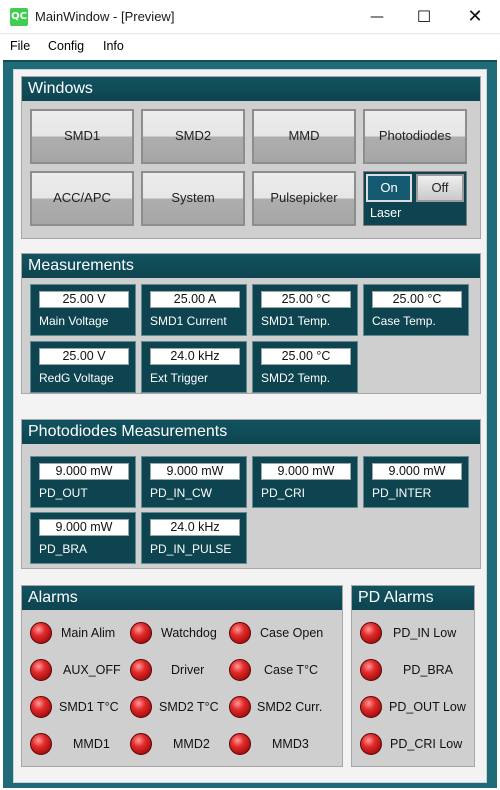 The image size is (500, 790). Describe the element at coordinates (83, 310) in the screenshot. I see `measurement-main-voltage: 25.00 V Main Voltage` at that location.